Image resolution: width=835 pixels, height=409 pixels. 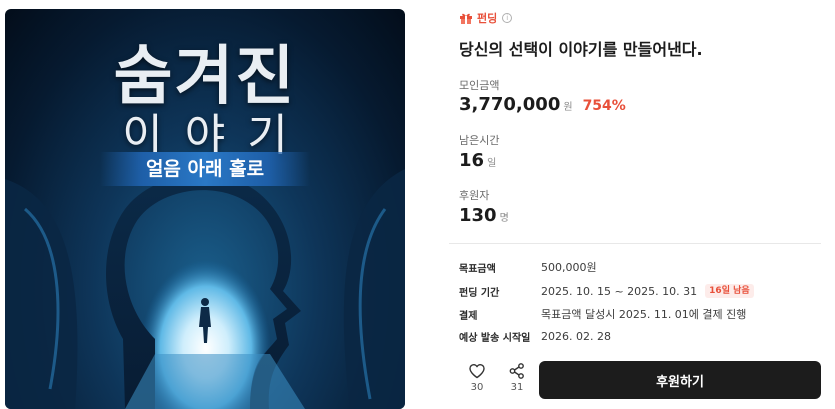 I want to click on detail-key: 결제, so click(x=468, y=316).